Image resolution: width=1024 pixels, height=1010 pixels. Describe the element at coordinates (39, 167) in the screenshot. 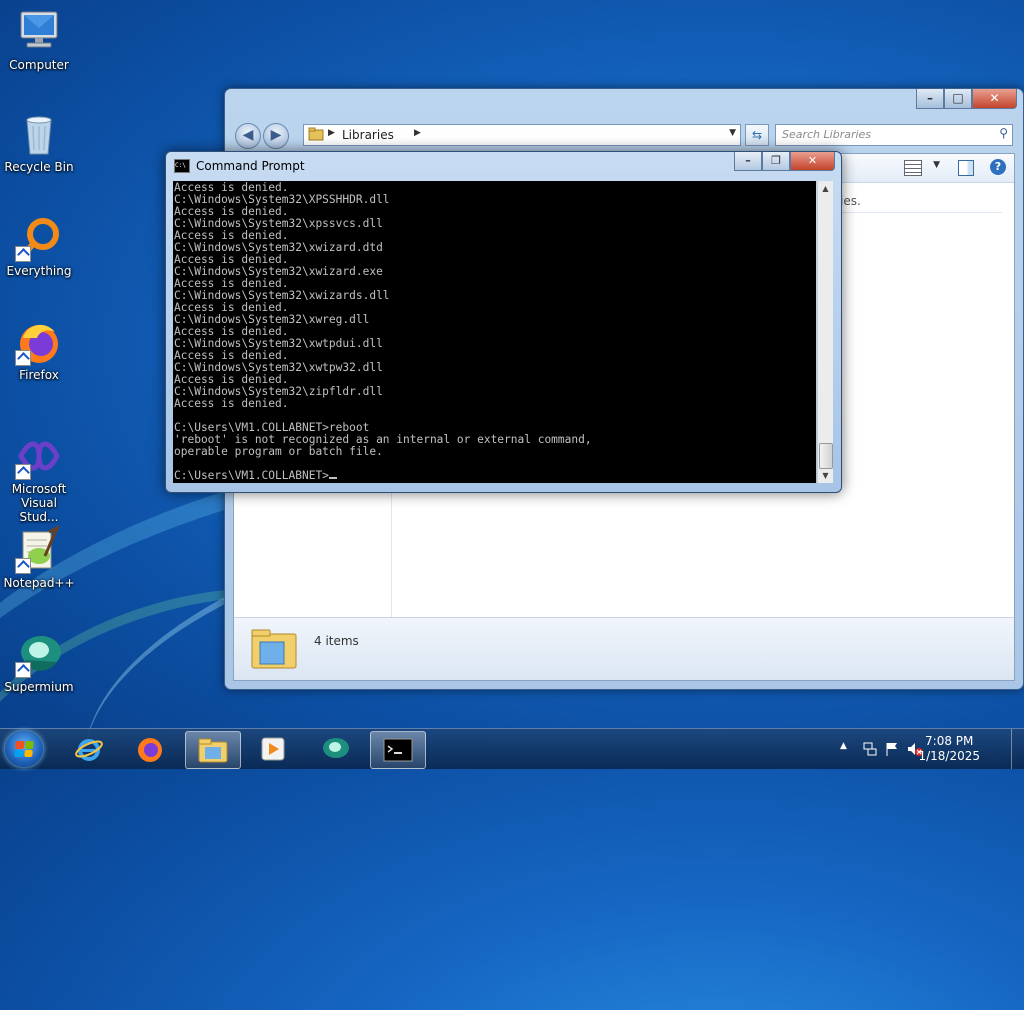

I see `desktop-icon-label: Recycle Bin` at that location.